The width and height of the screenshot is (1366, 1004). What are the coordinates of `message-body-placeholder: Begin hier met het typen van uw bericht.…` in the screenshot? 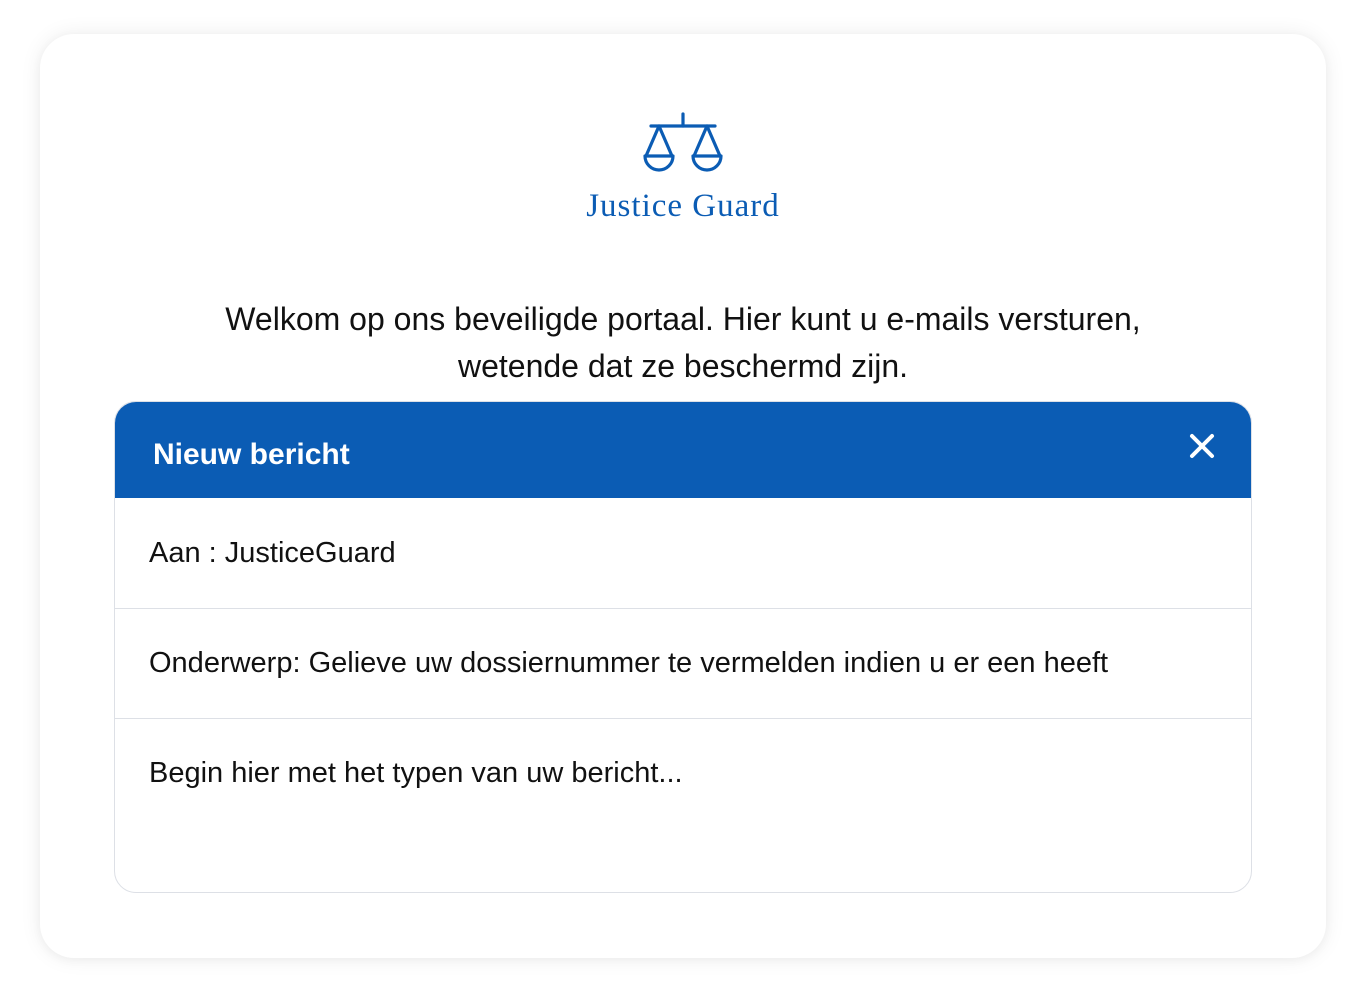 It's located at (416, 773).